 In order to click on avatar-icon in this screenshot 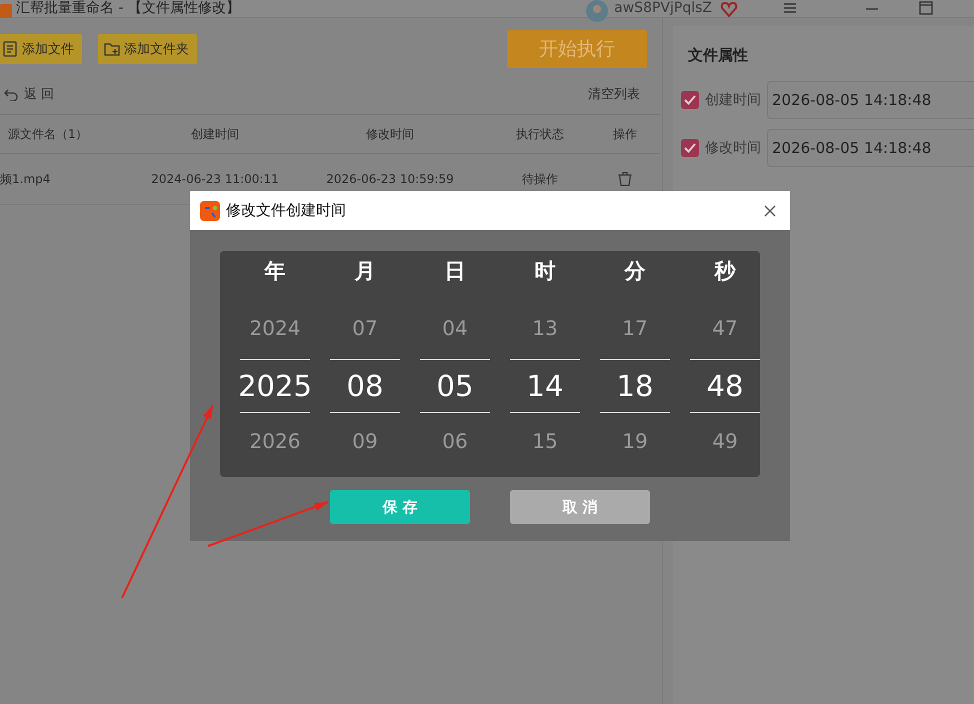, I will do `click(597, 11)`.